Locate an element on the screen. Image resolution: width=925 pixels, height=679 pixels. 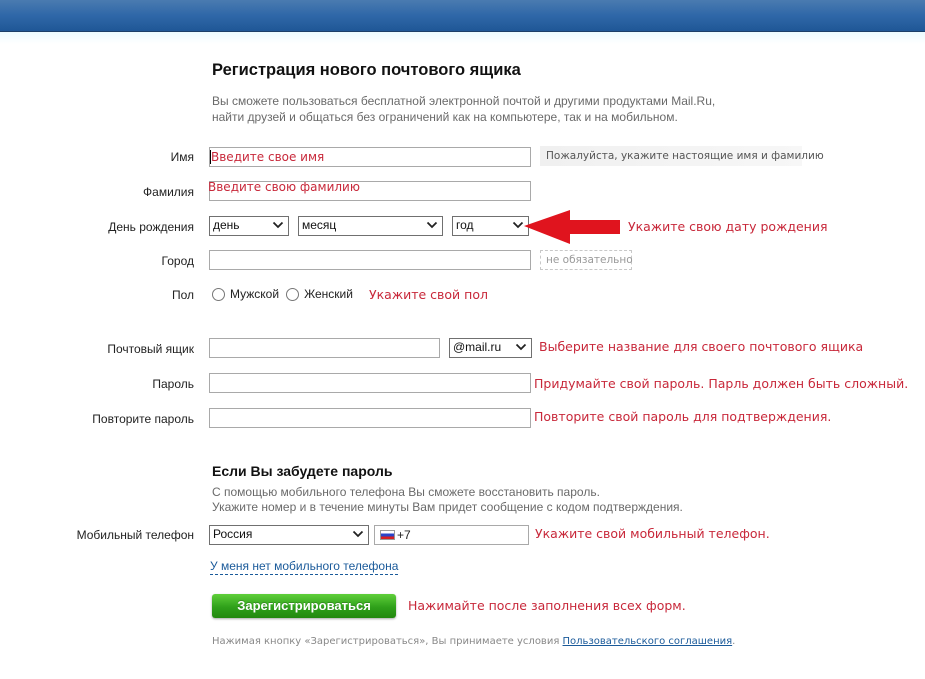
recovery-section-title: Если Вы забудете пароль is located at coordinates (302, 471).